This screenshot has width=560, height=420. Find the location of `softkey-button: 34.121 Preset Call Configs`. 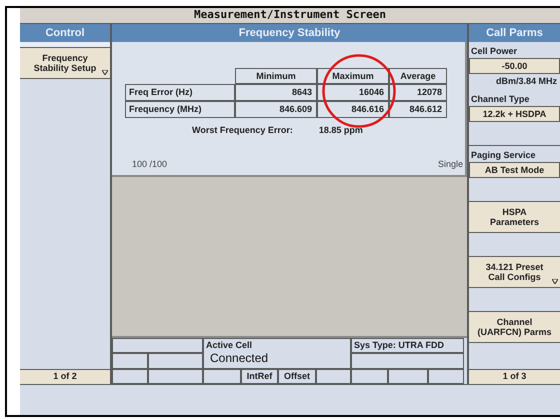

softkey-button: 34.121 Preset Call Configs is located at coordinates (514, 272).